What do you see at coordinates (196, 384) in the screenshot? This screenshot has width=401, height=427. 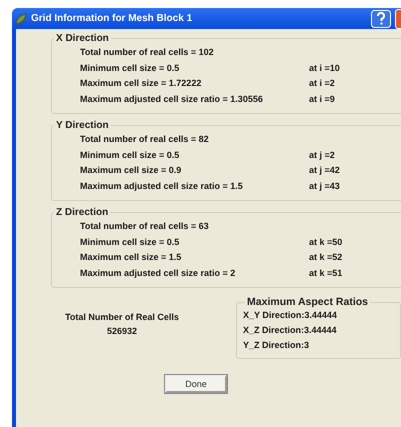 I see `done-button: Done` at bounding box center [196, 384].